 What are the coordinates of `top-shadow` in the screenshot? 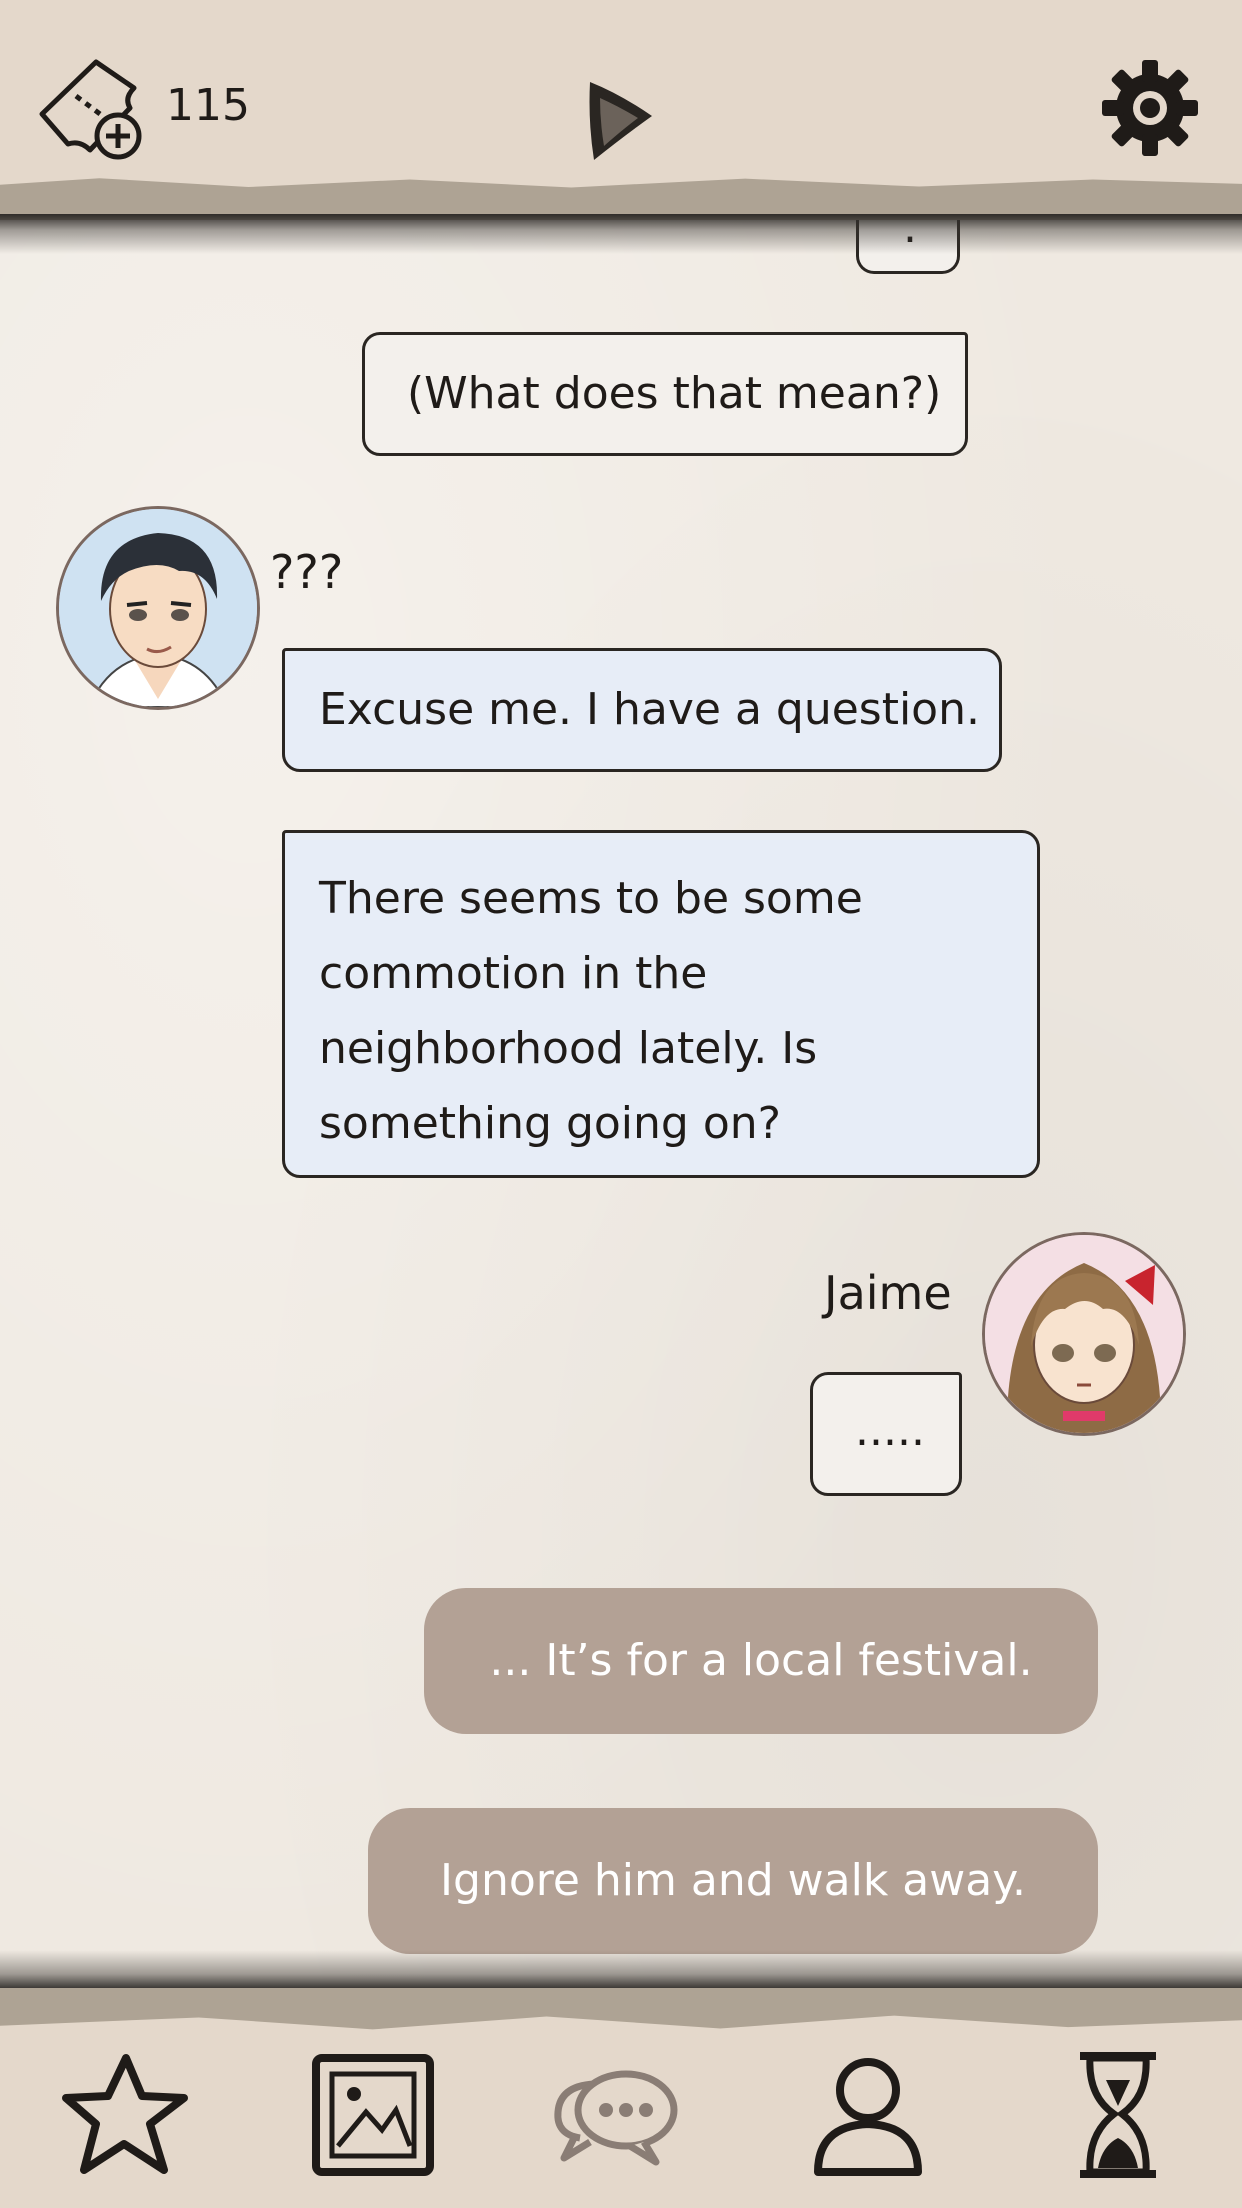 It's located at (621, 234).